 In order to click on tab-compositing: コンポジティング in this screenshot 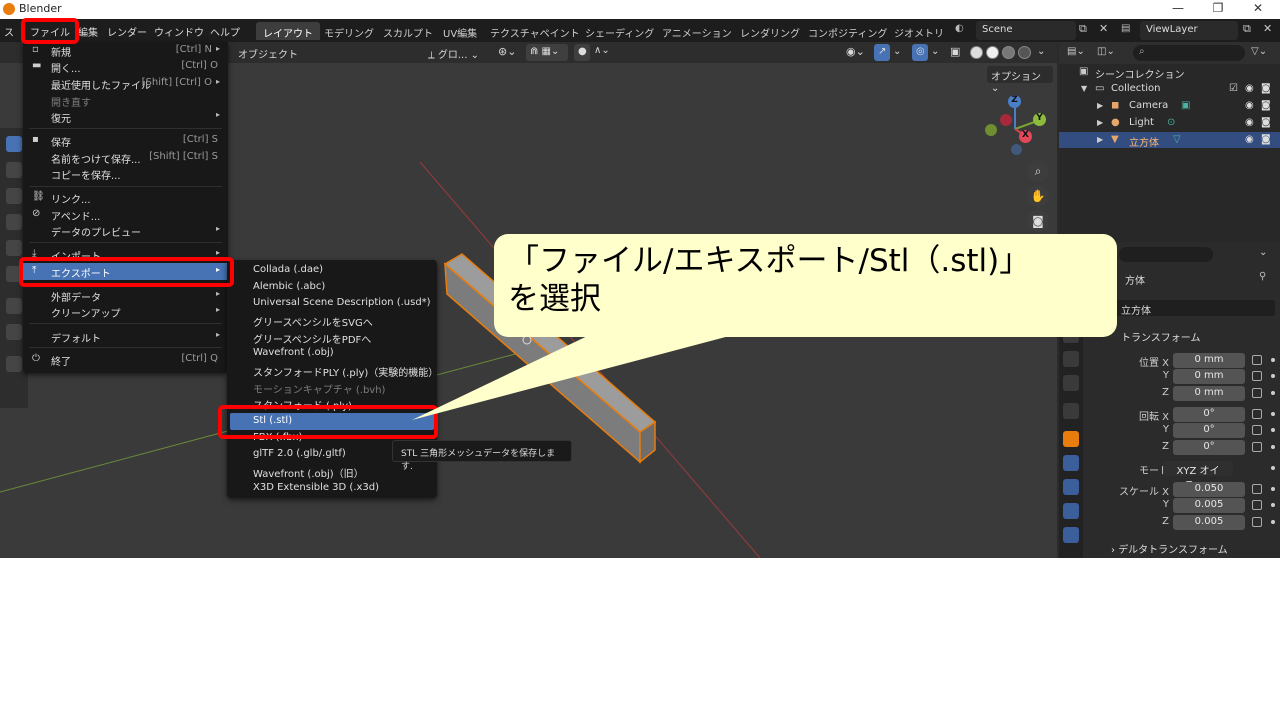, I will do `click(847, 31)`.